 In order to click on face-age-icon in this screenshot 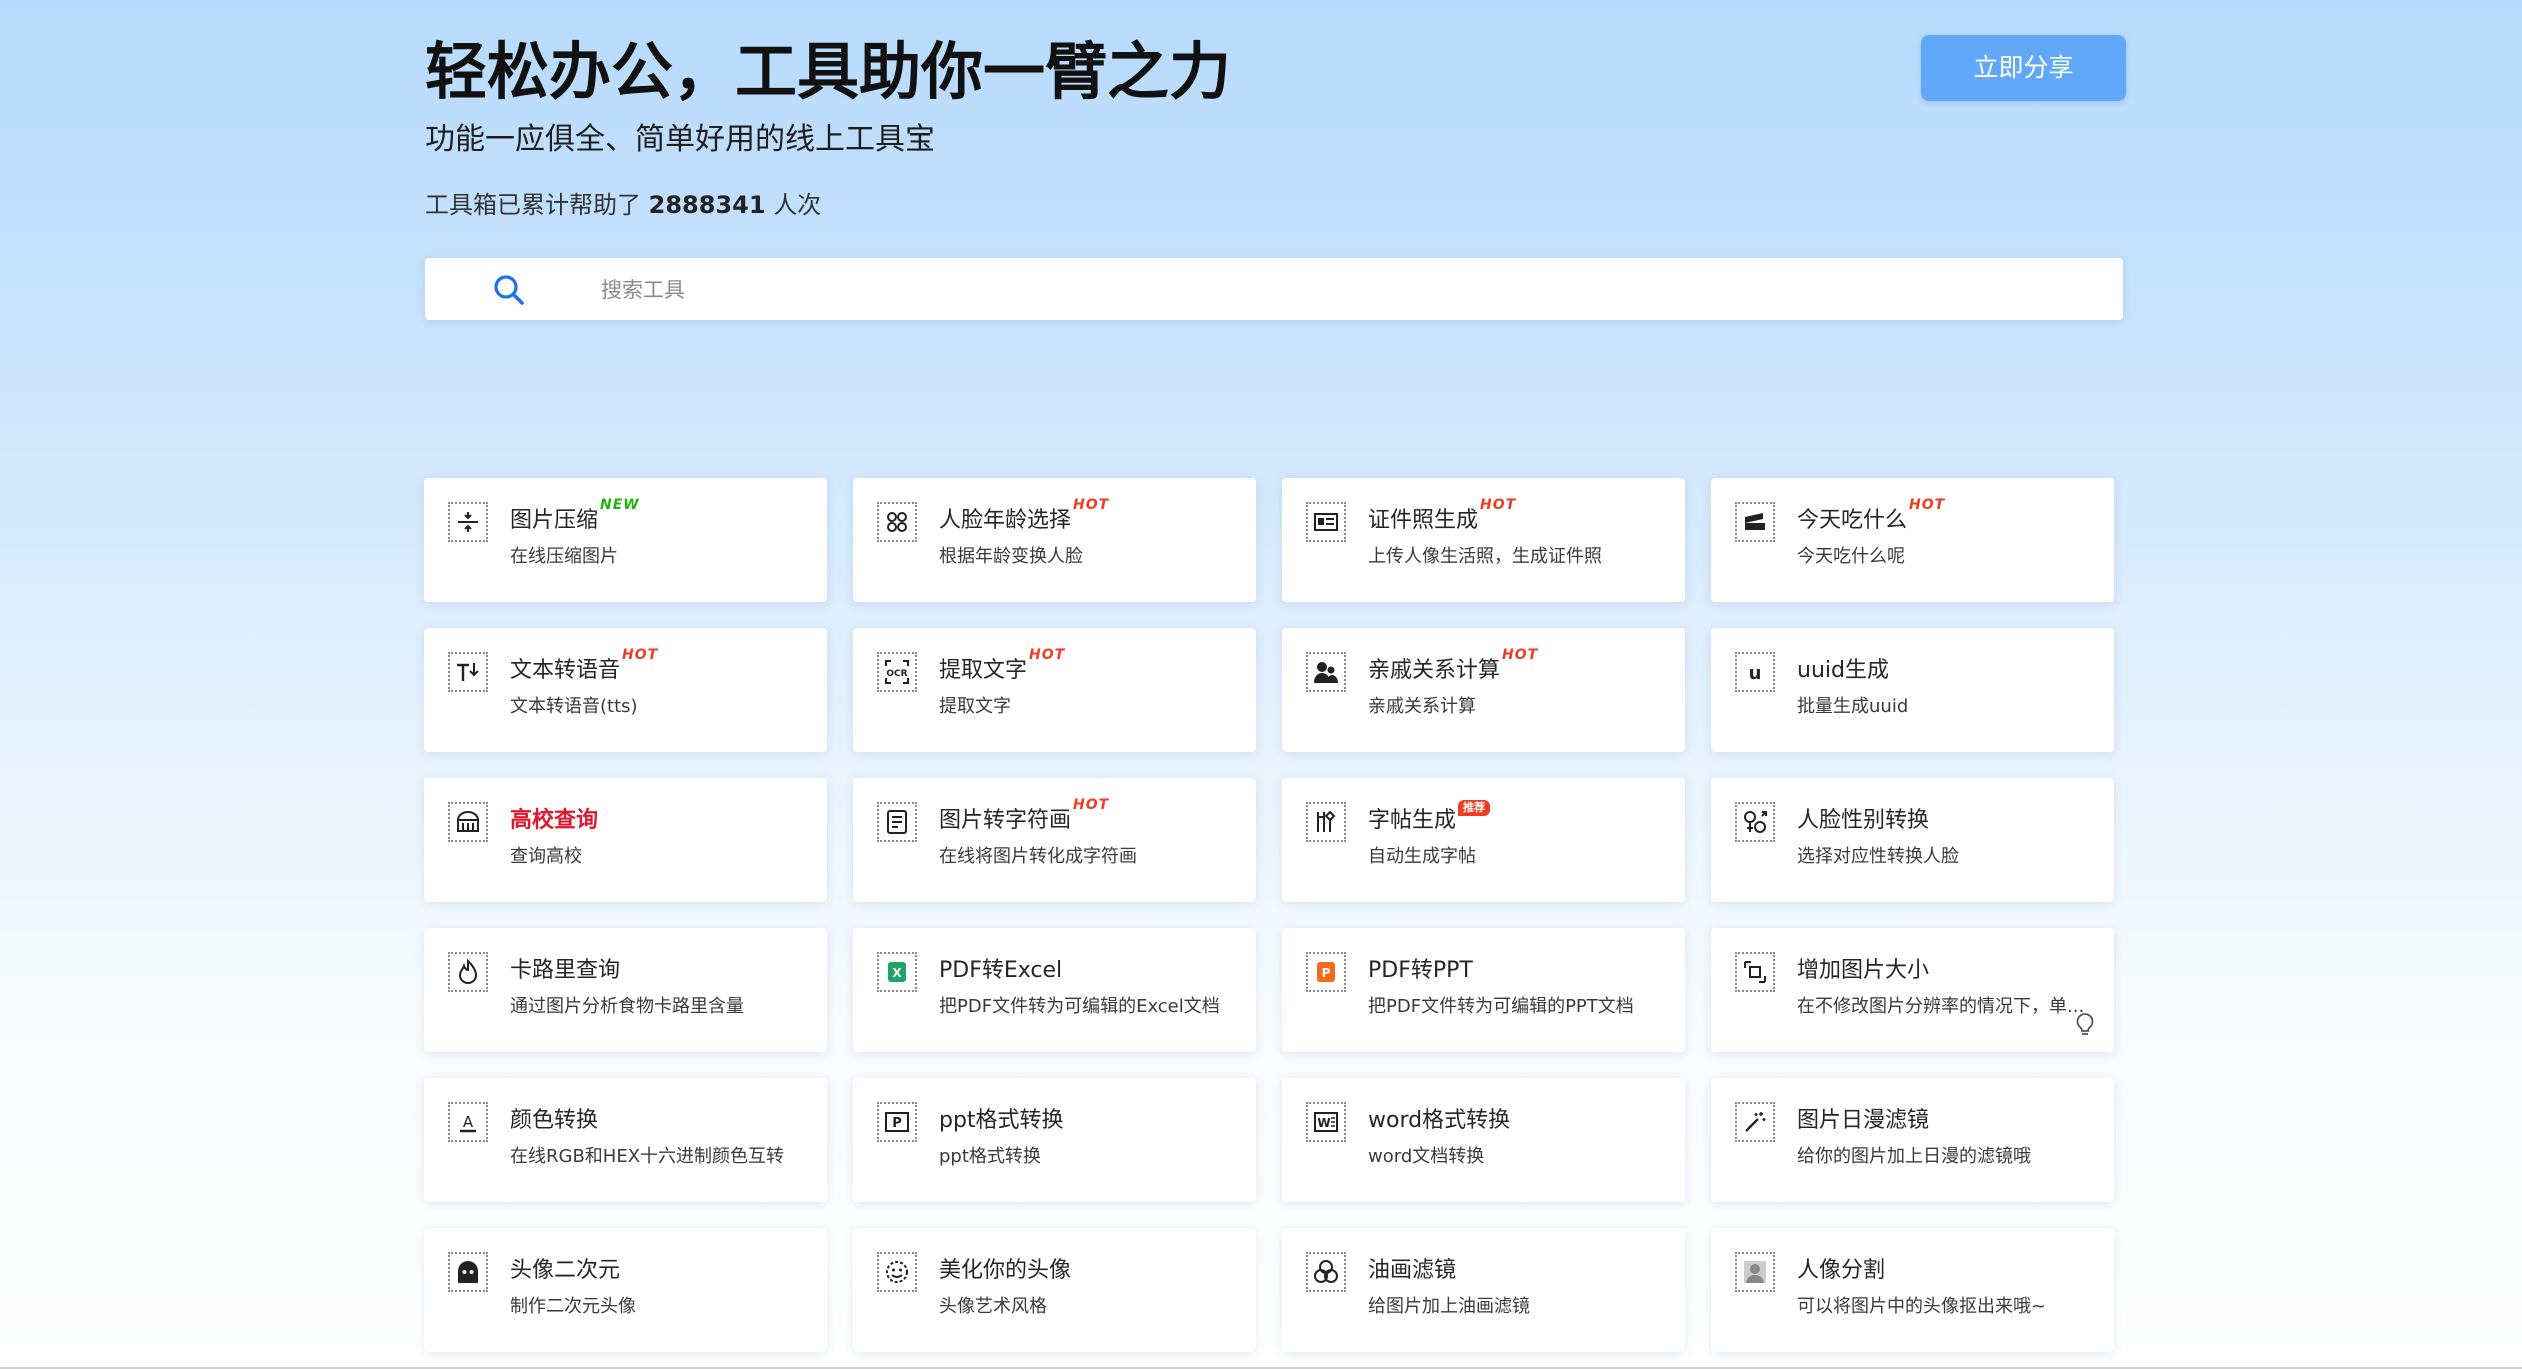, I will do `click(897, 522)`.